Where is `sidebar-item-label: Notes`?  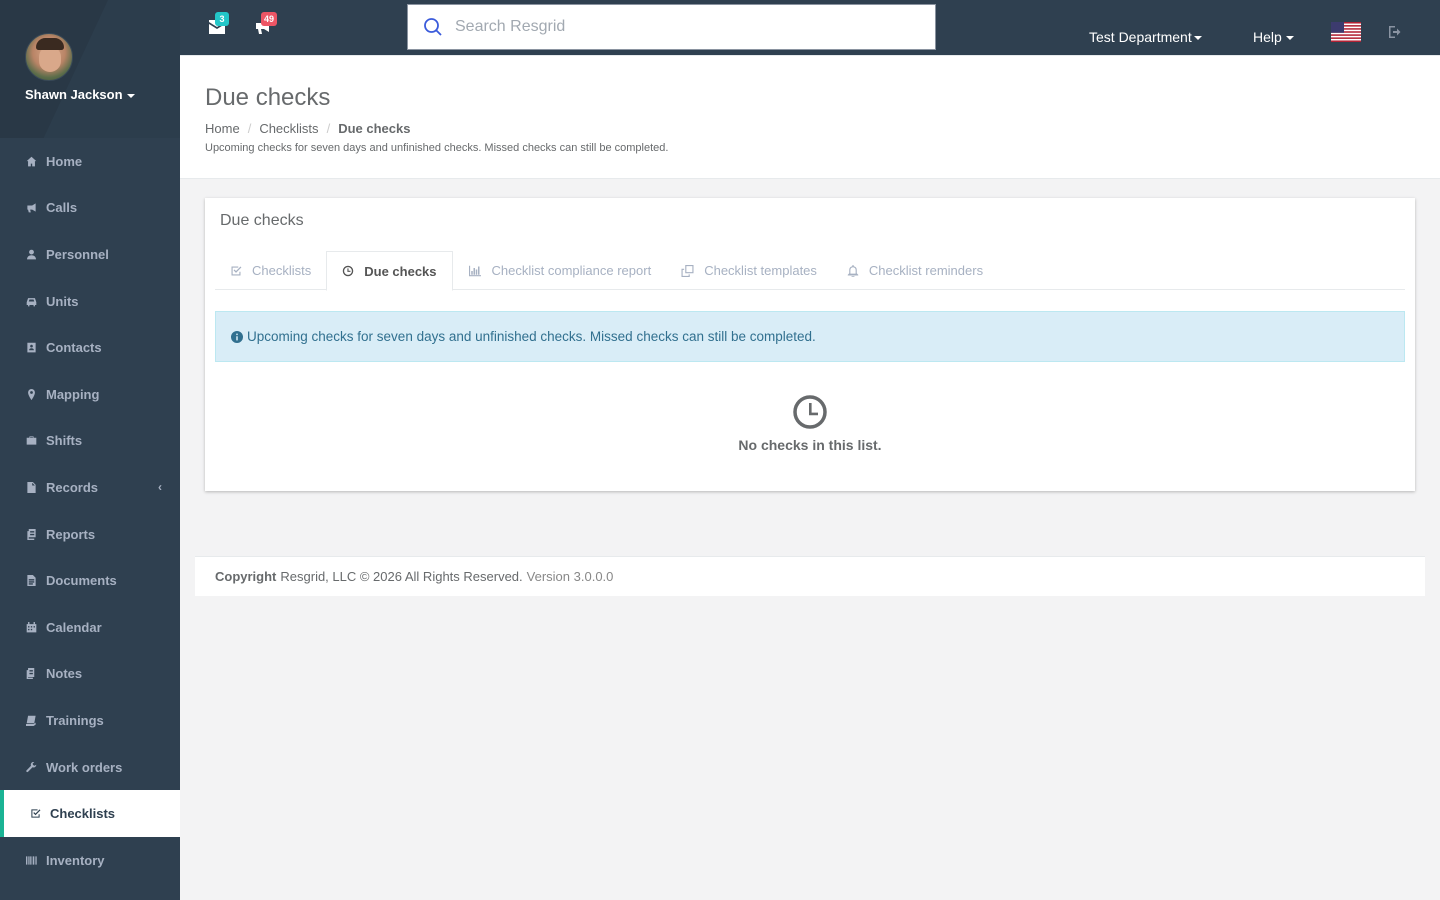 sidebar-item-label: Notes is located at coordinates (64, 674).